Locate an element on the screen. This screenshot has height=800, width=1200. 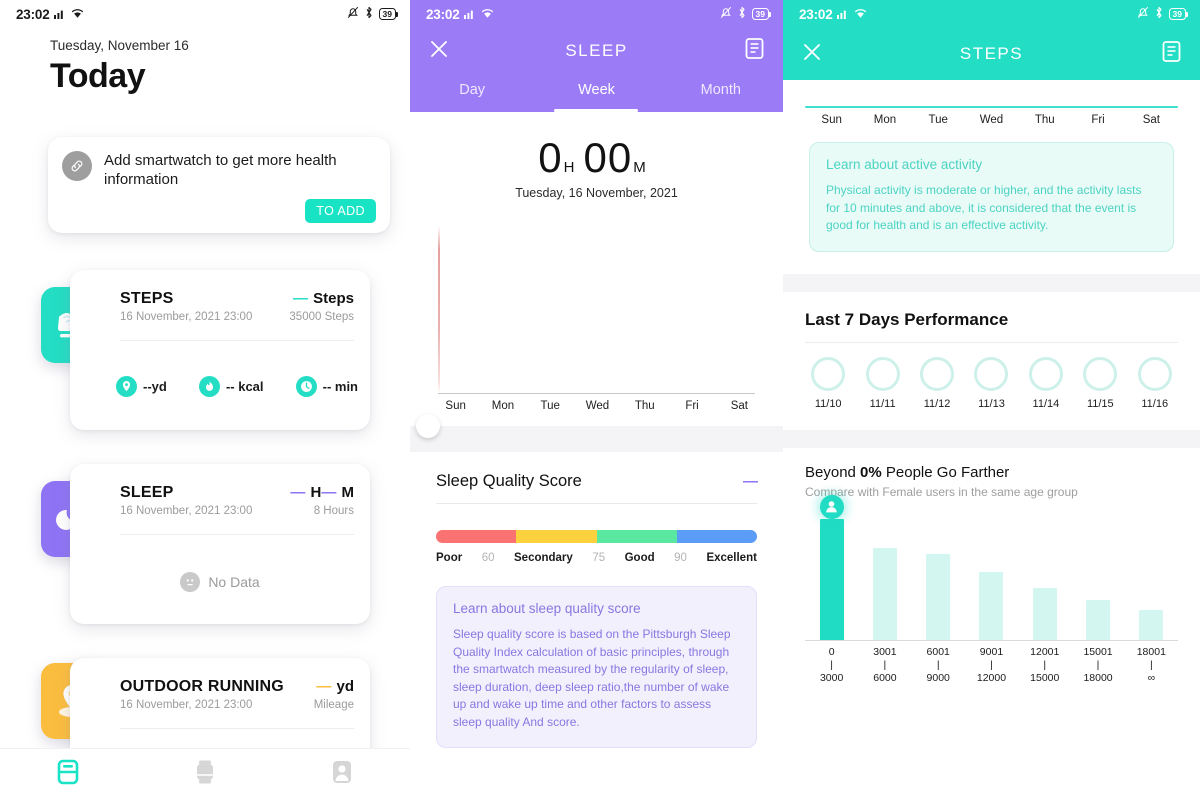
sleep-card-value: — H— M is located at coordinates (322, 492).